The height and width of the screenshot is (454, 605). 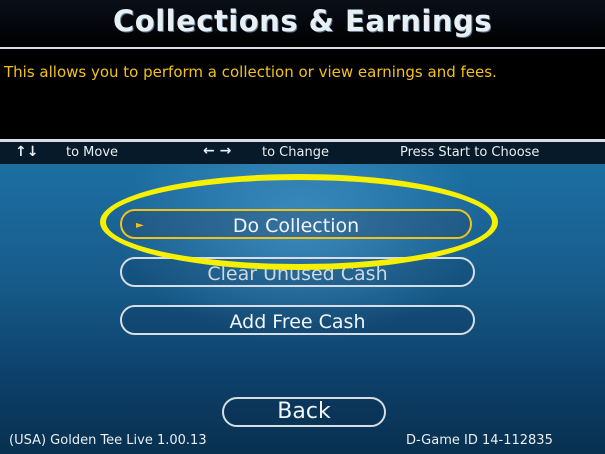 What do you see at coordinates (92, 152) in the screenshot?
I see `help-move-text: to Move` at bounding box center [92, 152].